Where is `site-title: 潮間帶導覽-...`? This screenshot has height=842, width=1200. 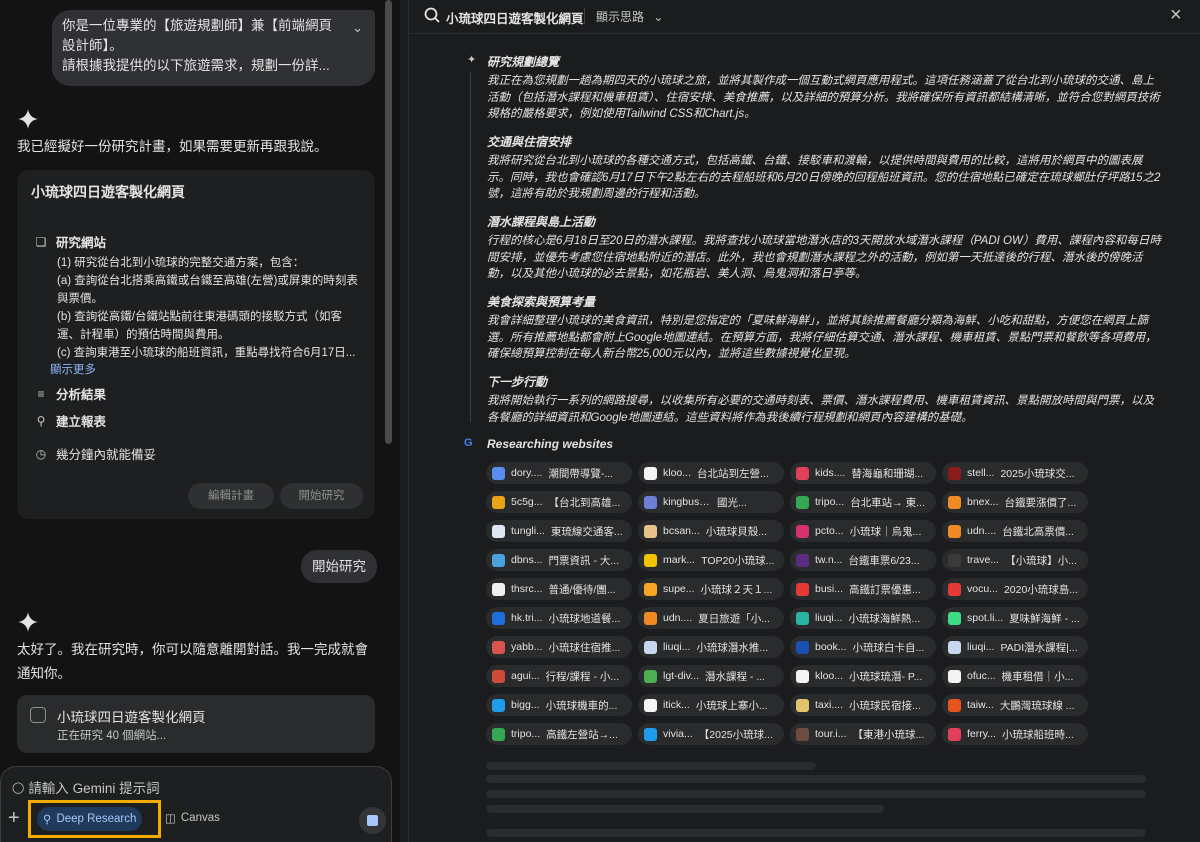 site-title: 潮間帶導覽-... is located at coordinates (581, 473).